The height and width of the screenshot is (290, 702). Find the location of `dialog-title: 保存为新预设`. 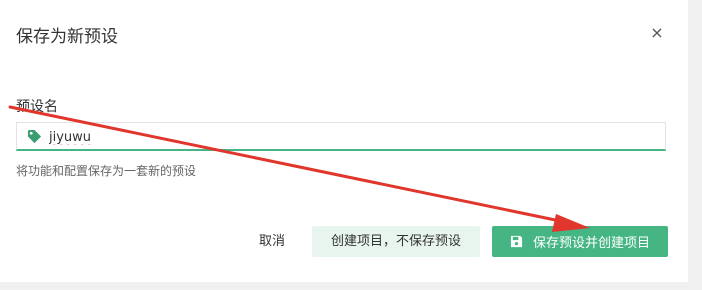

dialog-title: 保存为新预设 is located at coordinates (67, 37).